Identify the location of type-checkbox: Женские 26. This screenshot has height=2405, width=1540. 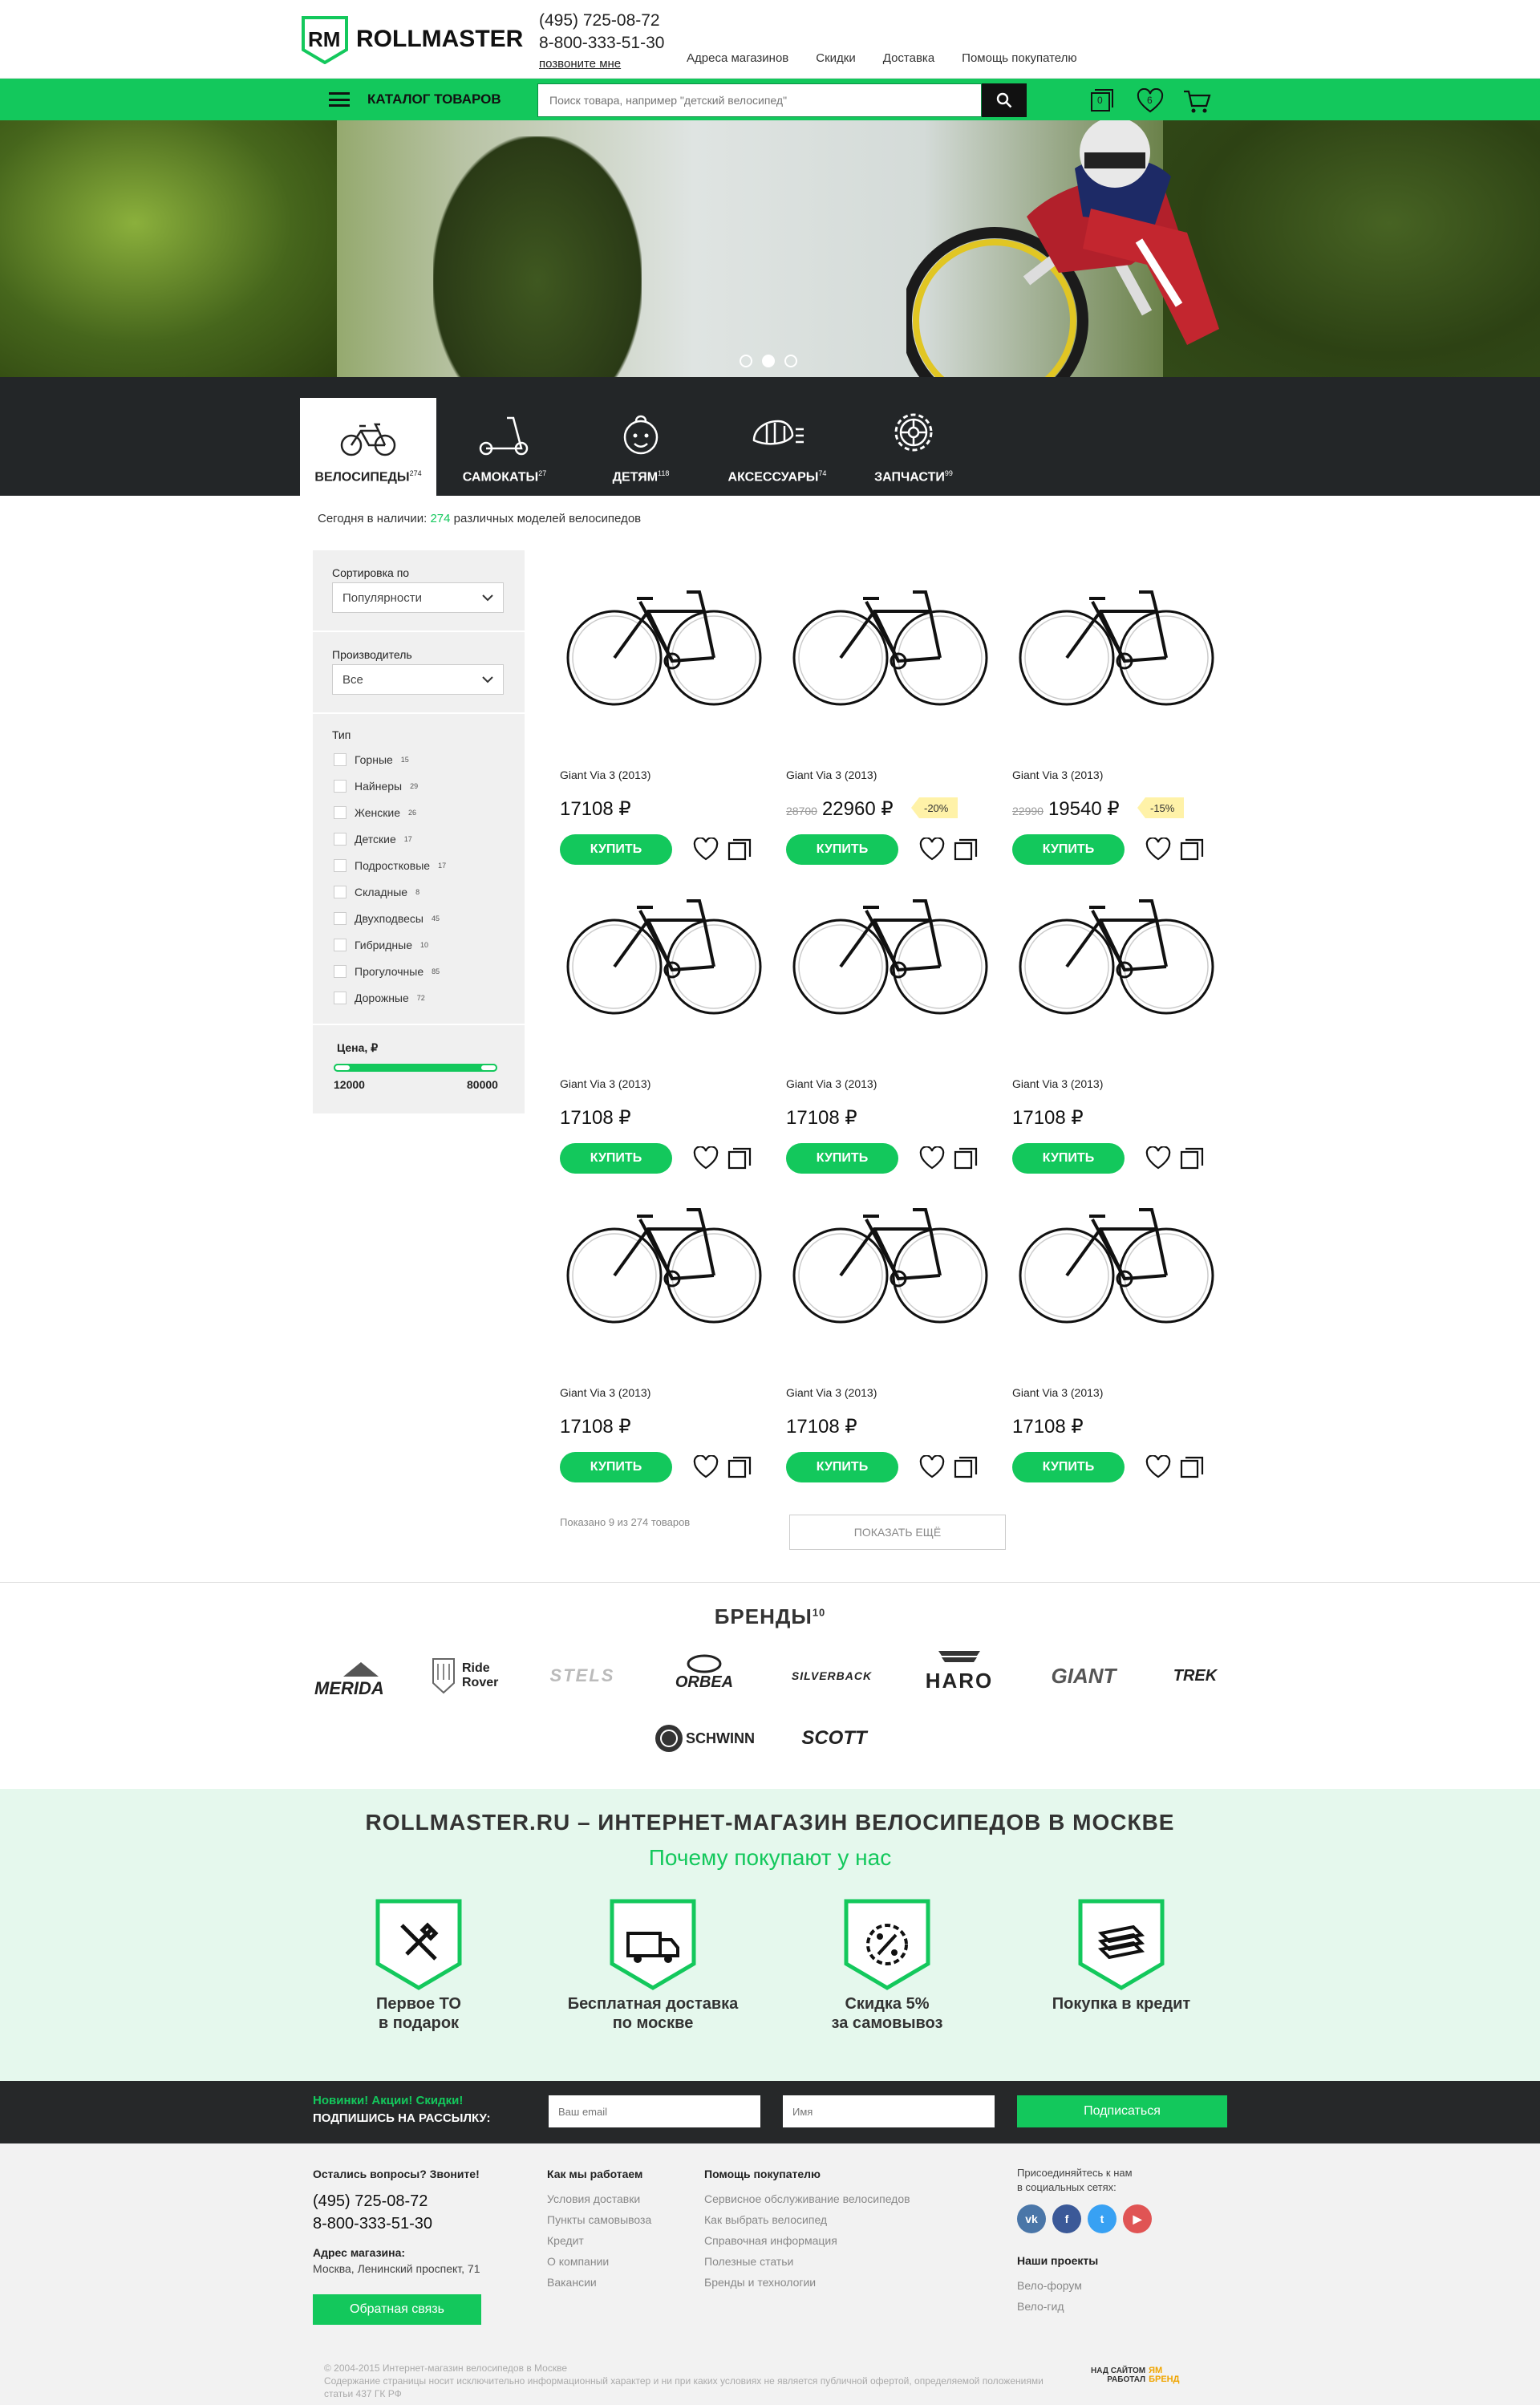
(390, 812).